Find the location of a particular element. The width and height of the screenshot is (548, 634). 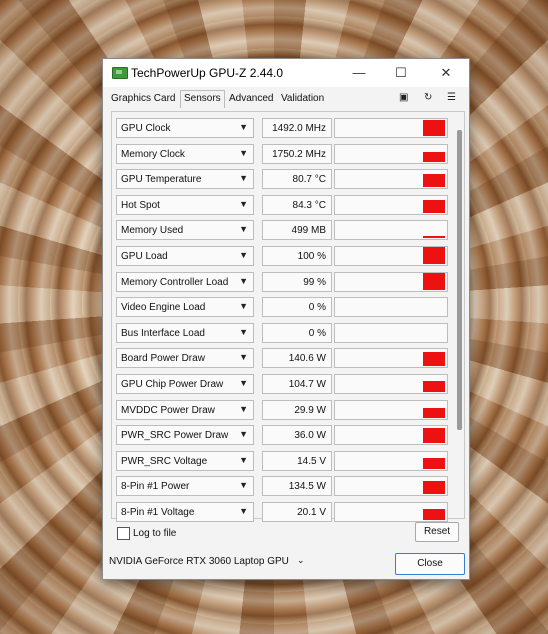

sensor-row: GPU Temperature ▼ 80.7 °C is located at coordinates (284, 180).